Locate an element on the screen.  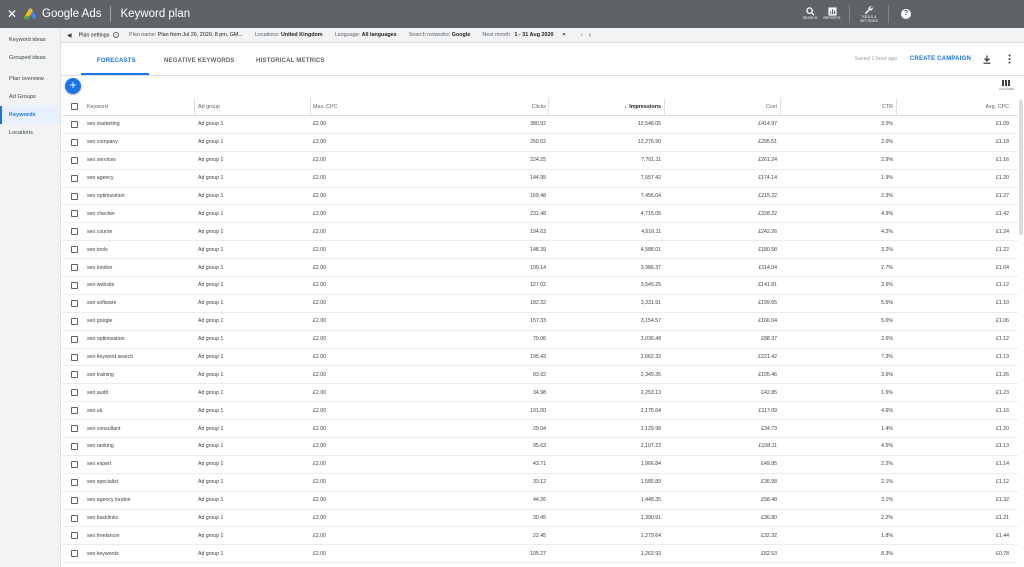
keyword-cell: seo expert is located at coordinates (139, 464).